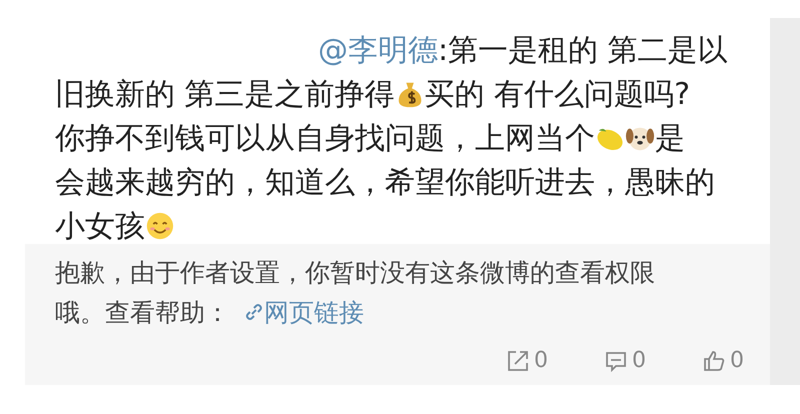 This screenshot has height=414, width=800. What do you see at coordinates (670, 139) in the screenshot?
I see `comment-text: 是` at bounding box center [670, 139].